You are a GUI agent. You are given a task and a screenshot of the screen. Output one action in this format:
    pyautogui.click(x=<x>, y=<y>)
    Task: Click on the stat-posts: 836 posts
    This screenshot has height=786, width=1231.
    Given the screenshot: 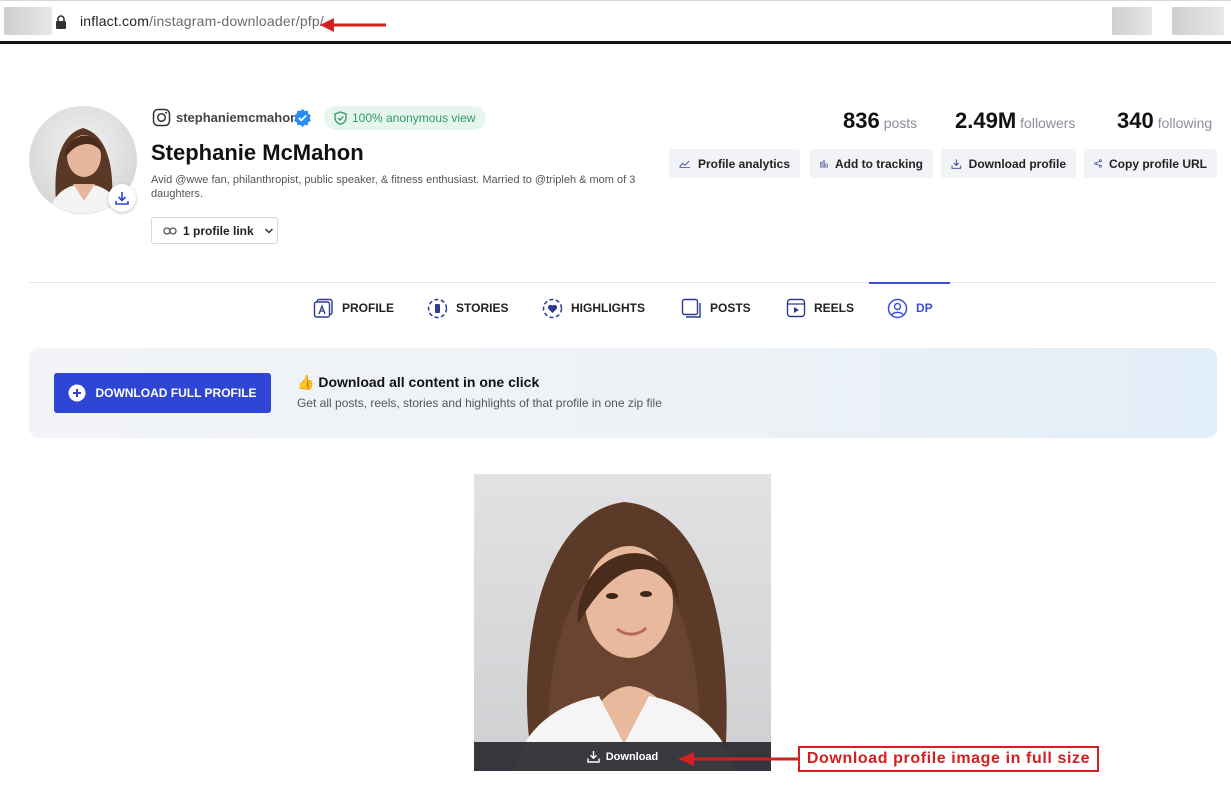 What is the action you would take?
    pyautogui.click(x=880, y=121)
    